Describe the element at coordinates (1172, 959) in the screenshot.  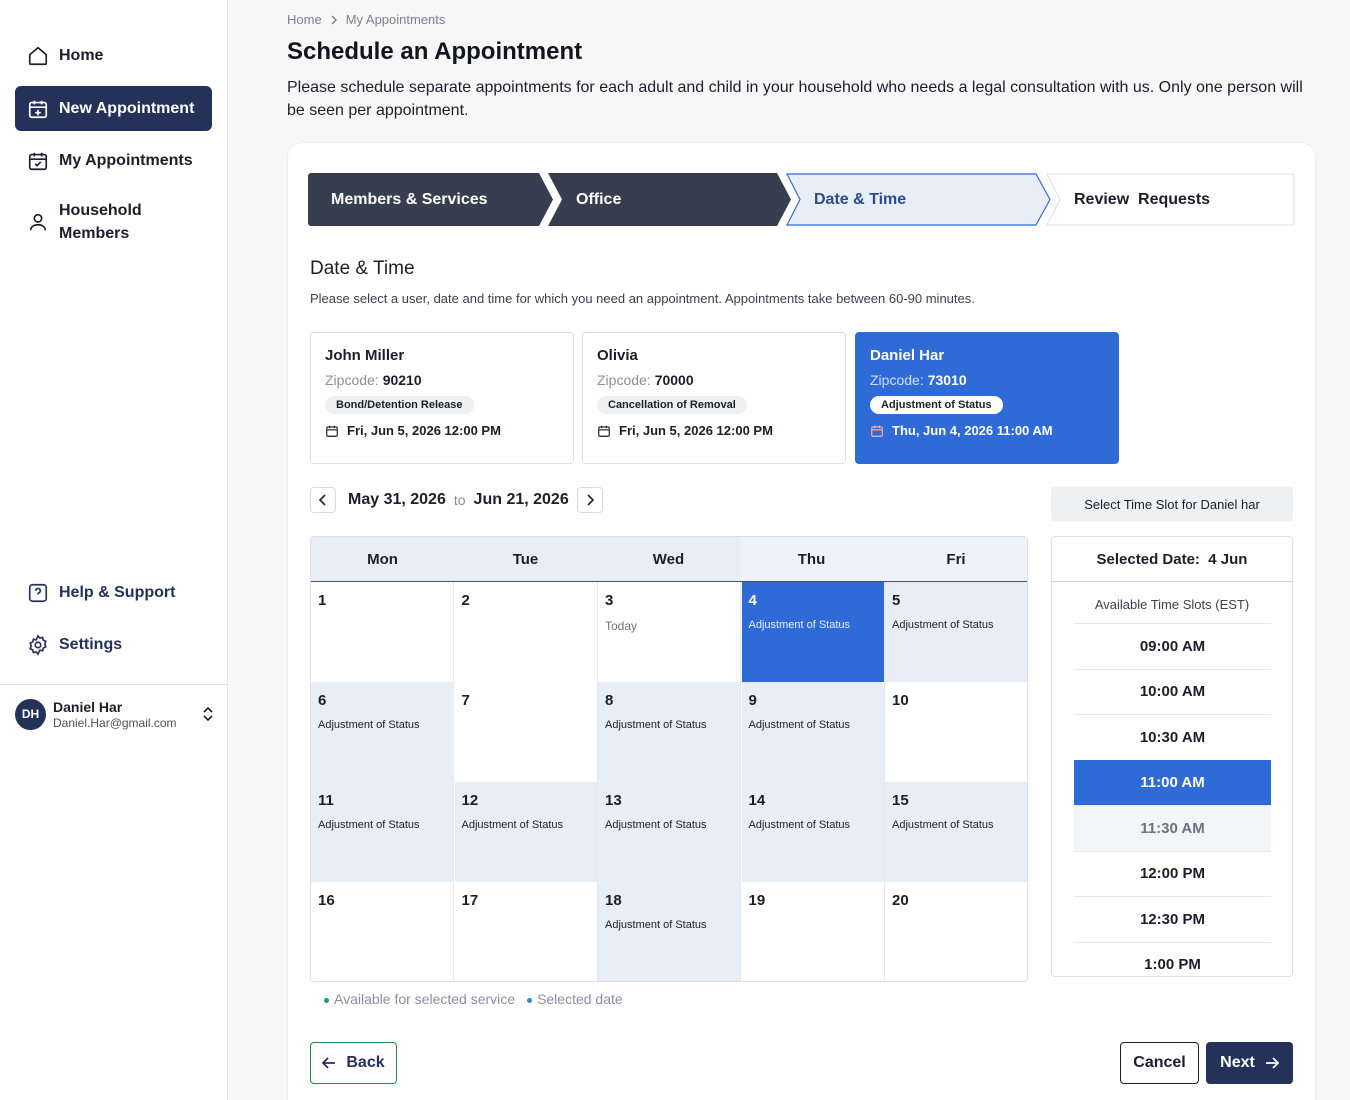
I see `time-slot: 1:00 PM` at that location.